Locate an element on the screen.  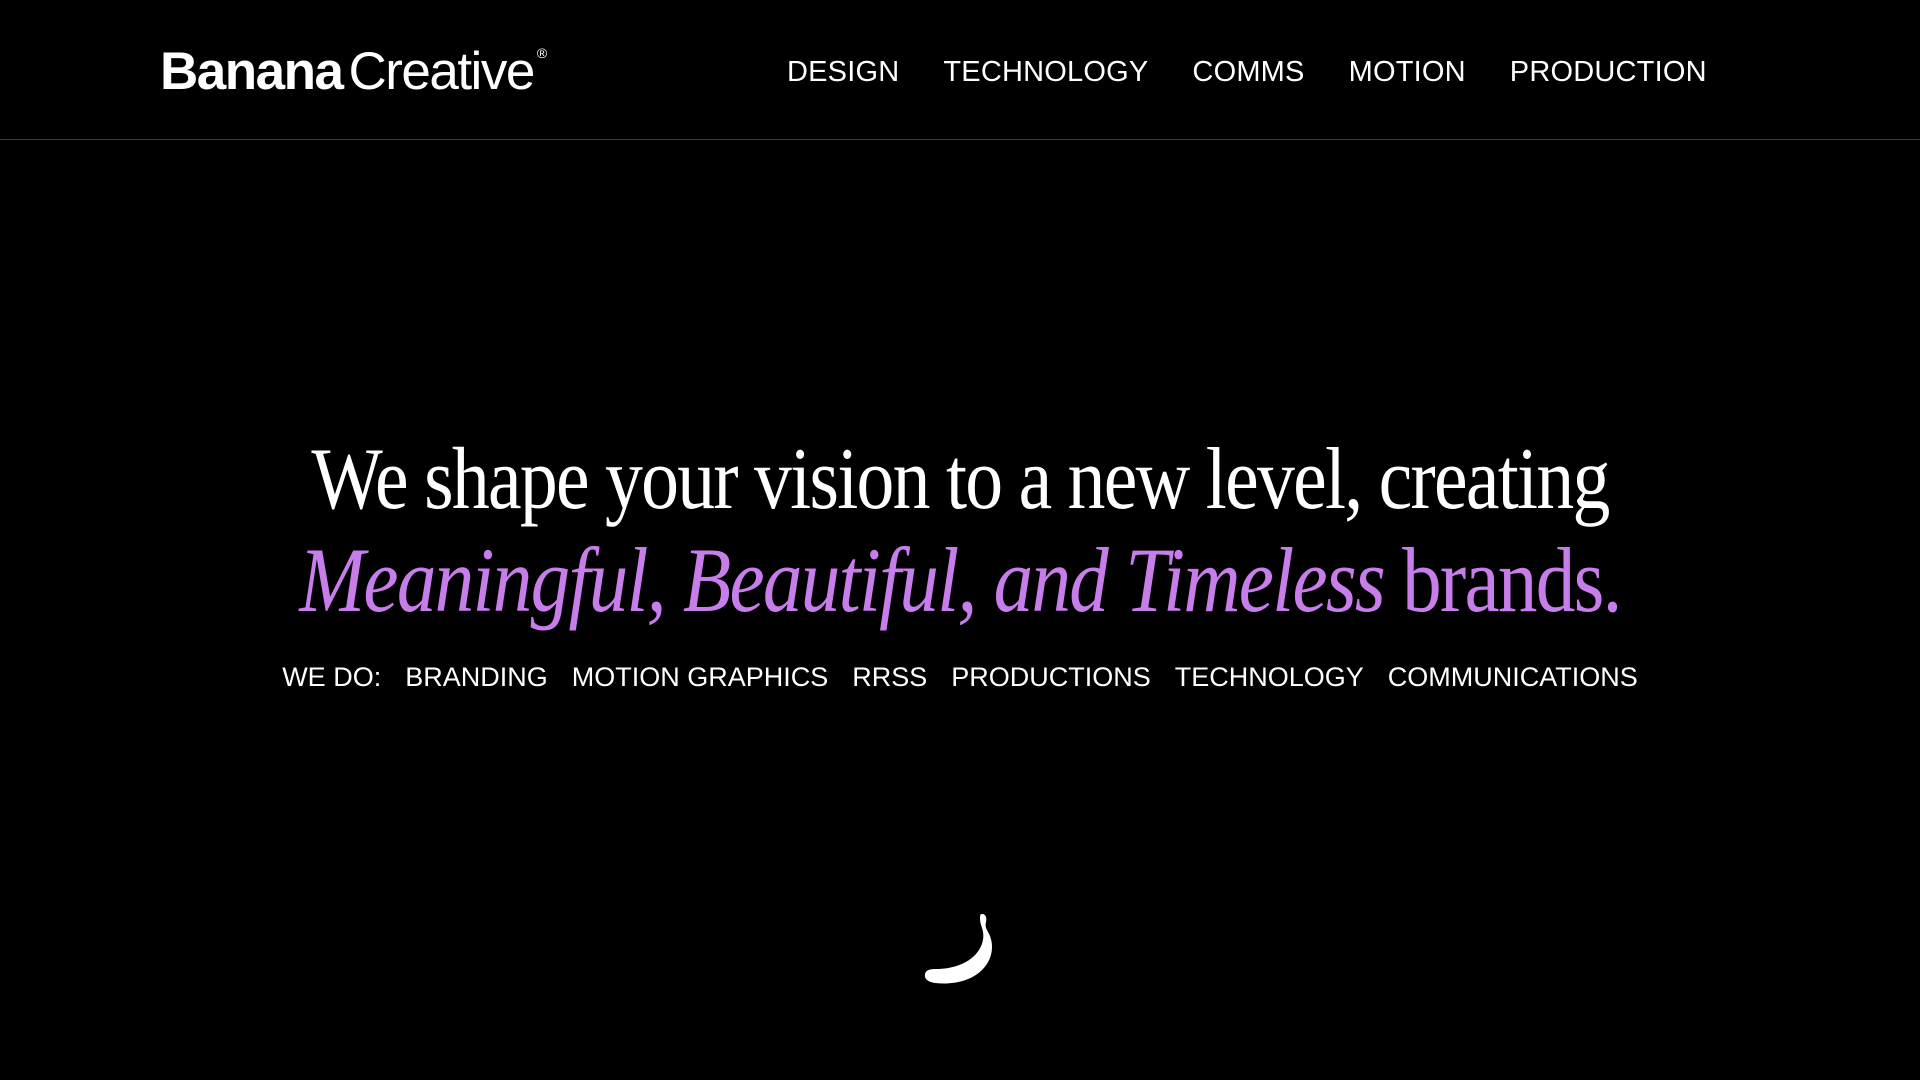
service-item-motion-graphics: MOTION GRAPHICS is located at coordinates (700, 677).